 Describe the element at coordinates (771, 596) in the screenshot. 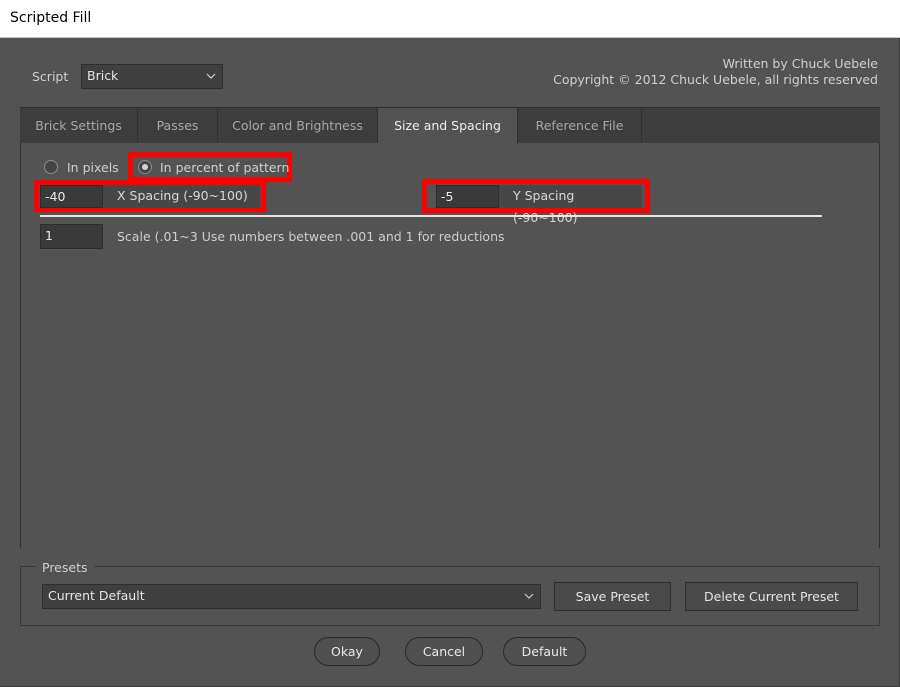

I see `delete-current-preset-button: Delete Current Preset` at that location.